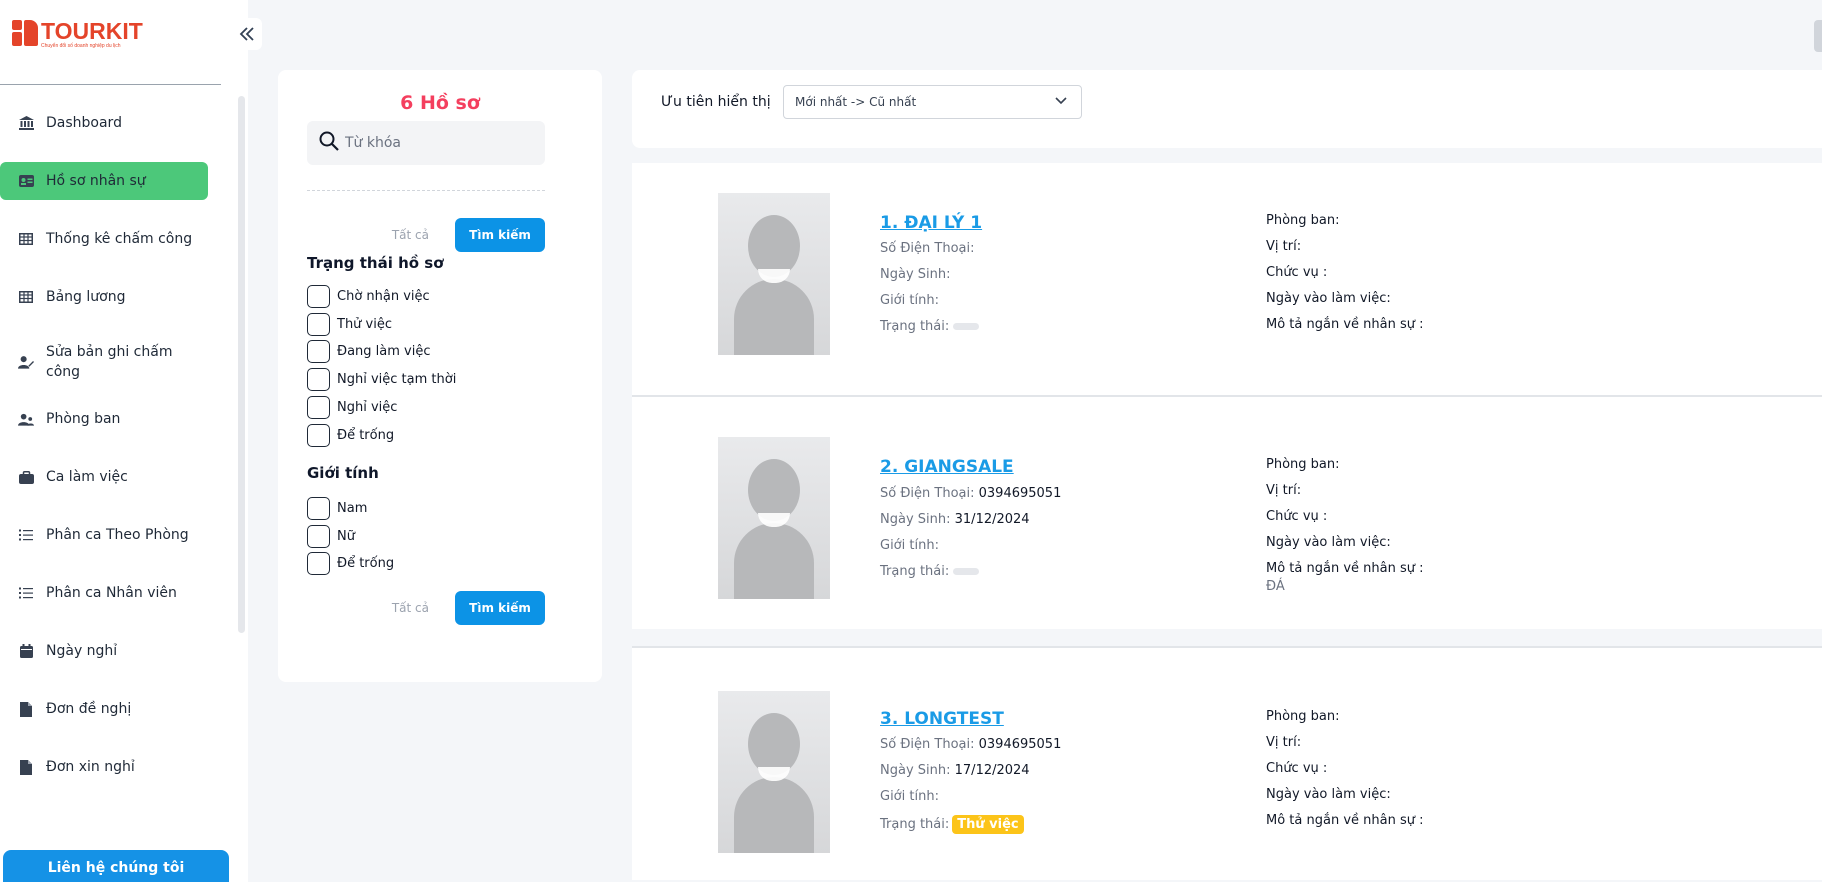 The height and width of the screenshot is (882, 1822). I want to click on status-option: Thử việc, so click(349, 324).